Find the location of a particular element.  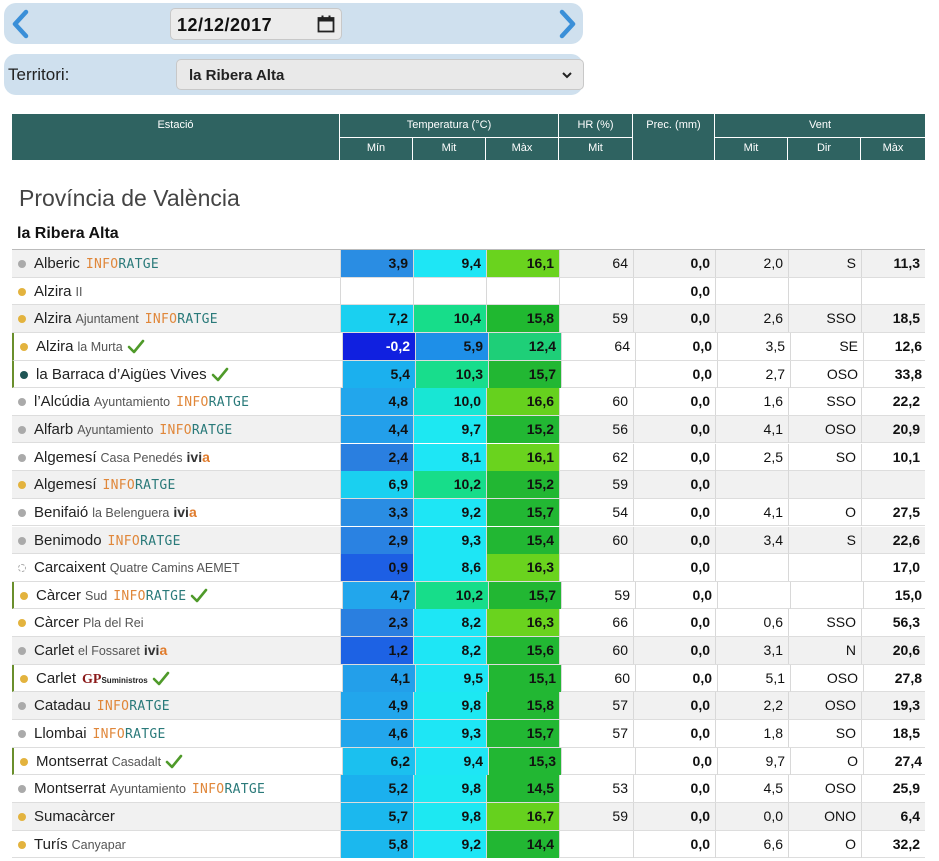

station-name: Càrcer Sud INFORATGE is located at coordinates (122, 595).